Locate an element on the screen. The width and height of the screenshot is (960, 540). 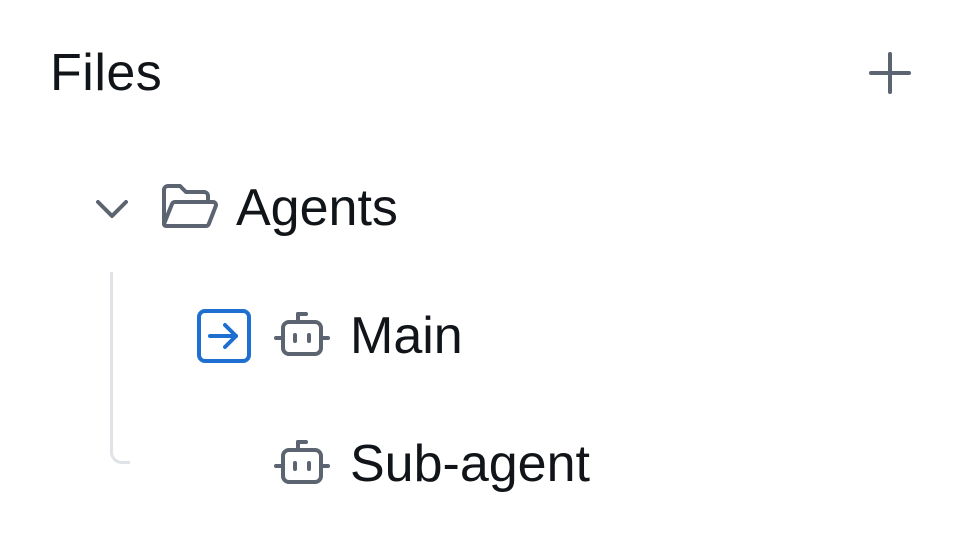
tree-item-sub-agent: Sub-agent is located at coordinates (431, 464).